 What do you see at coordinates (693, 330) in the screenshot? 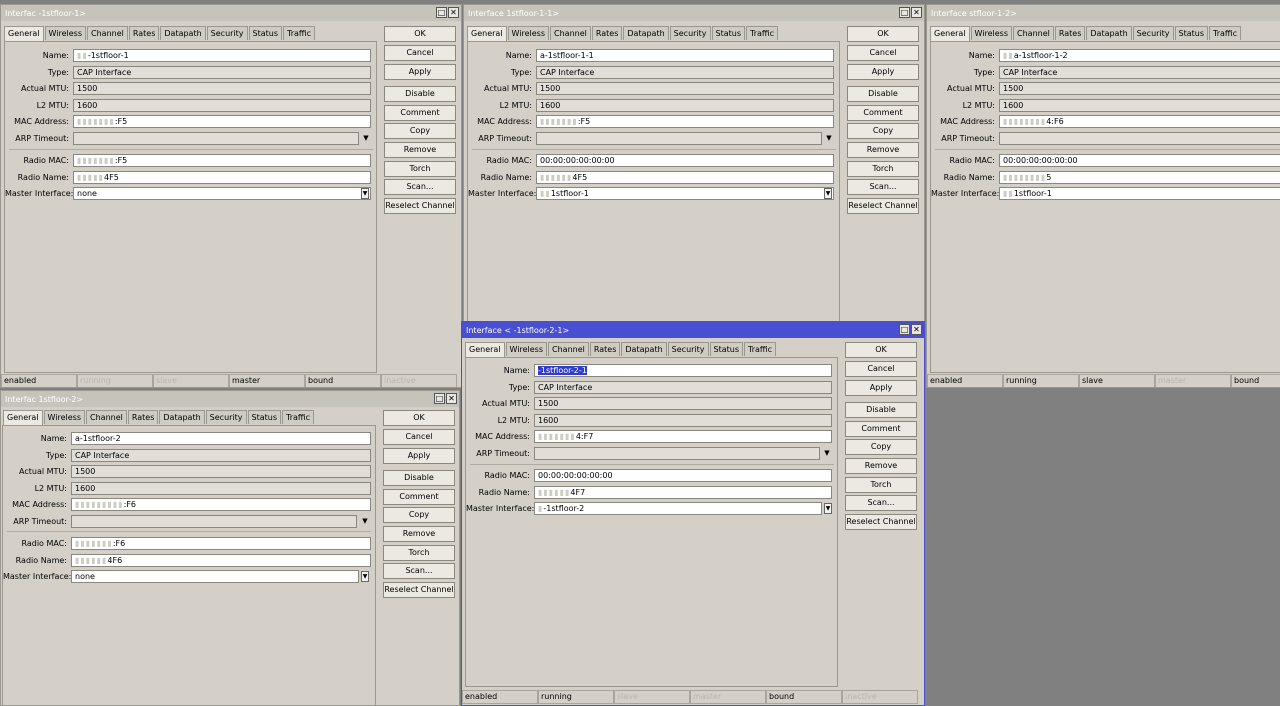
I see `window-titlebar: Interface < -1stfloor-2-1> □ ✕` at bounding box center [693, 330].